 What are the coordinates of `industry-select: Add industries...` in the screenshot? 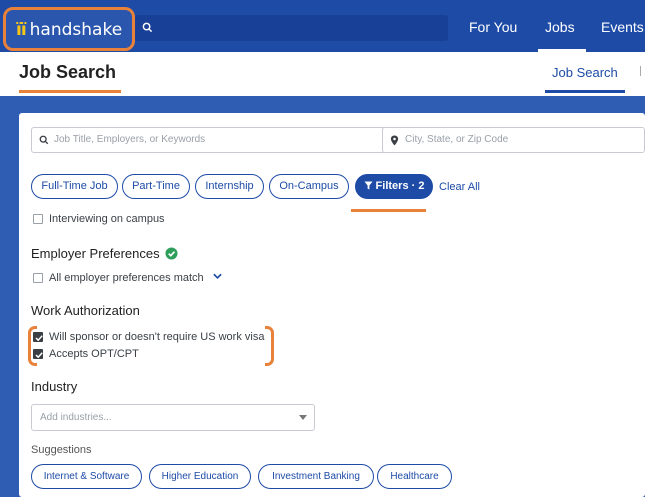 It's located at (173, 417).